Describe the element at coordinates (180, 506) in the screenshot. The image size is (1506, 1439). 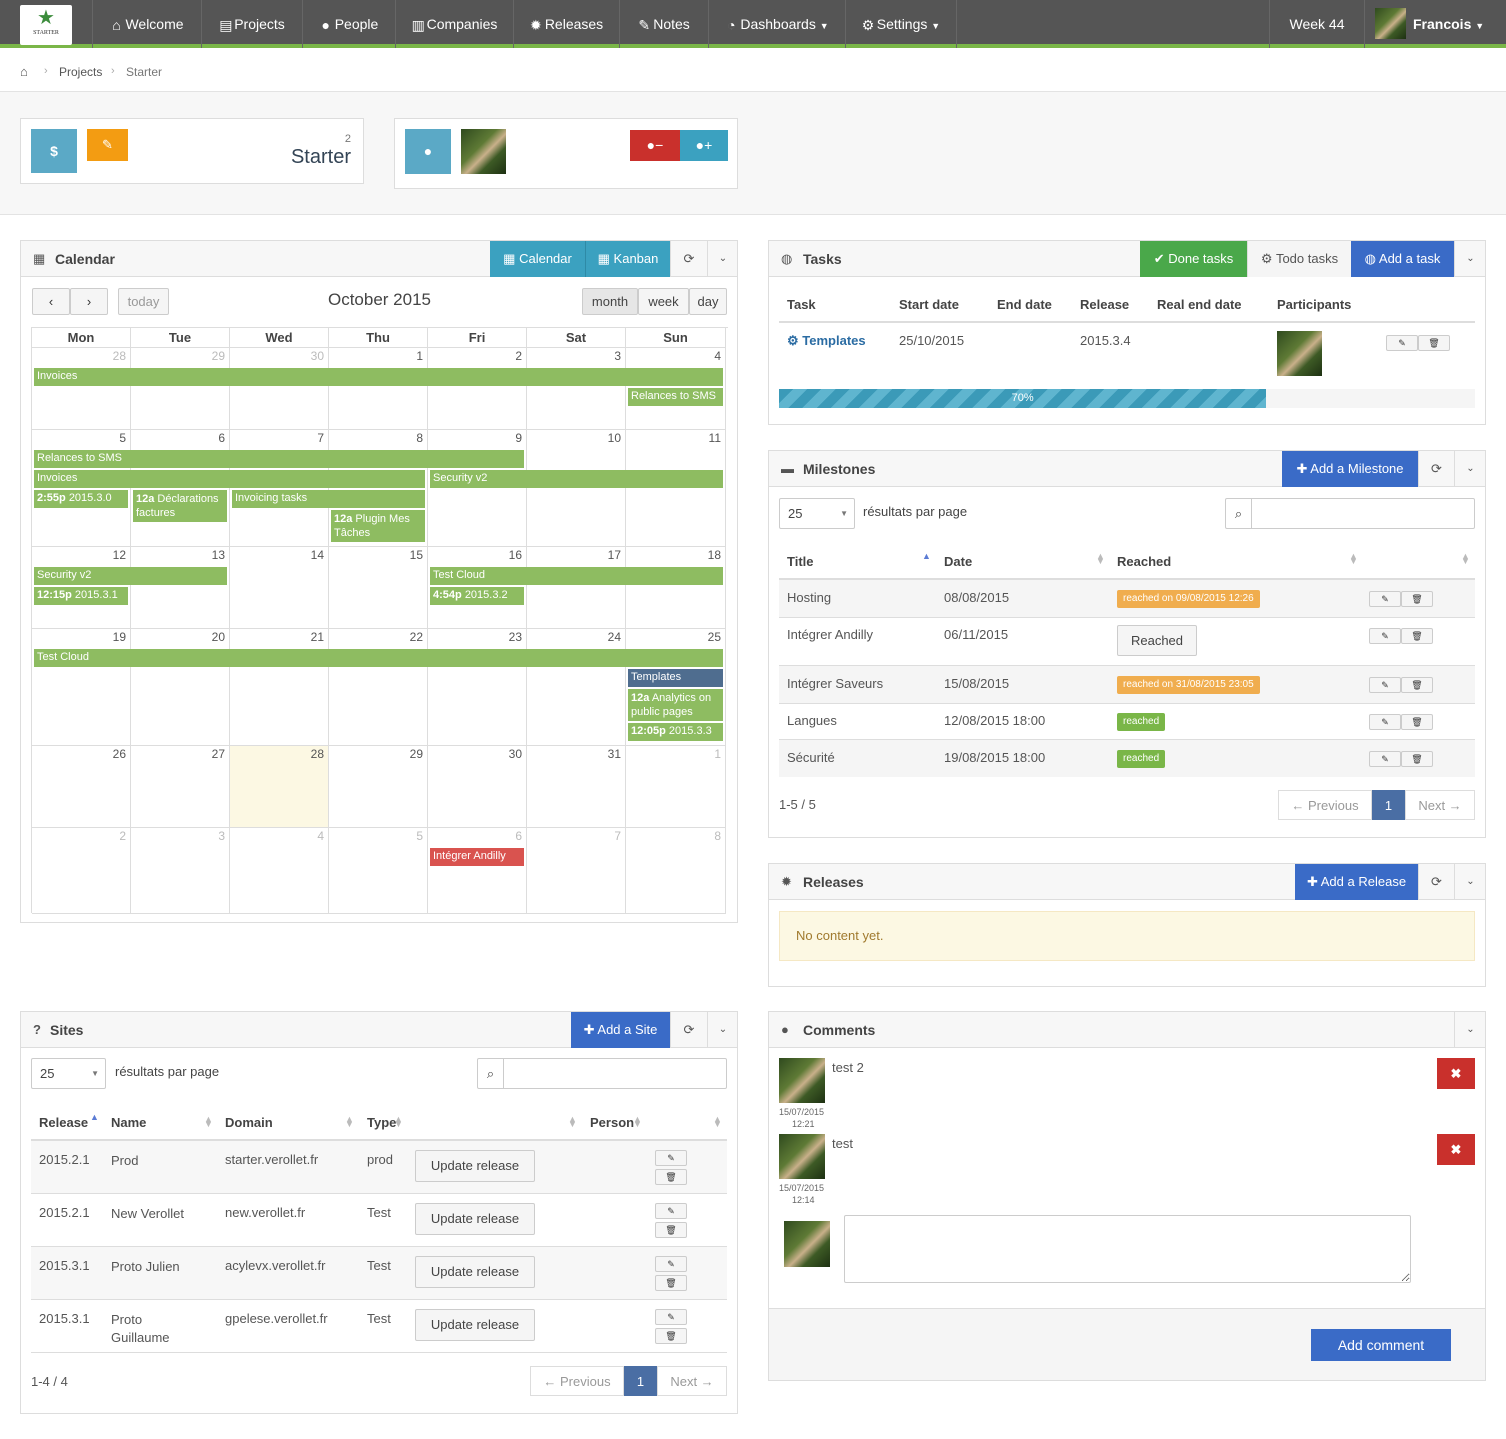
I see `calendar-event: 12a Déclarations factures` at that location.